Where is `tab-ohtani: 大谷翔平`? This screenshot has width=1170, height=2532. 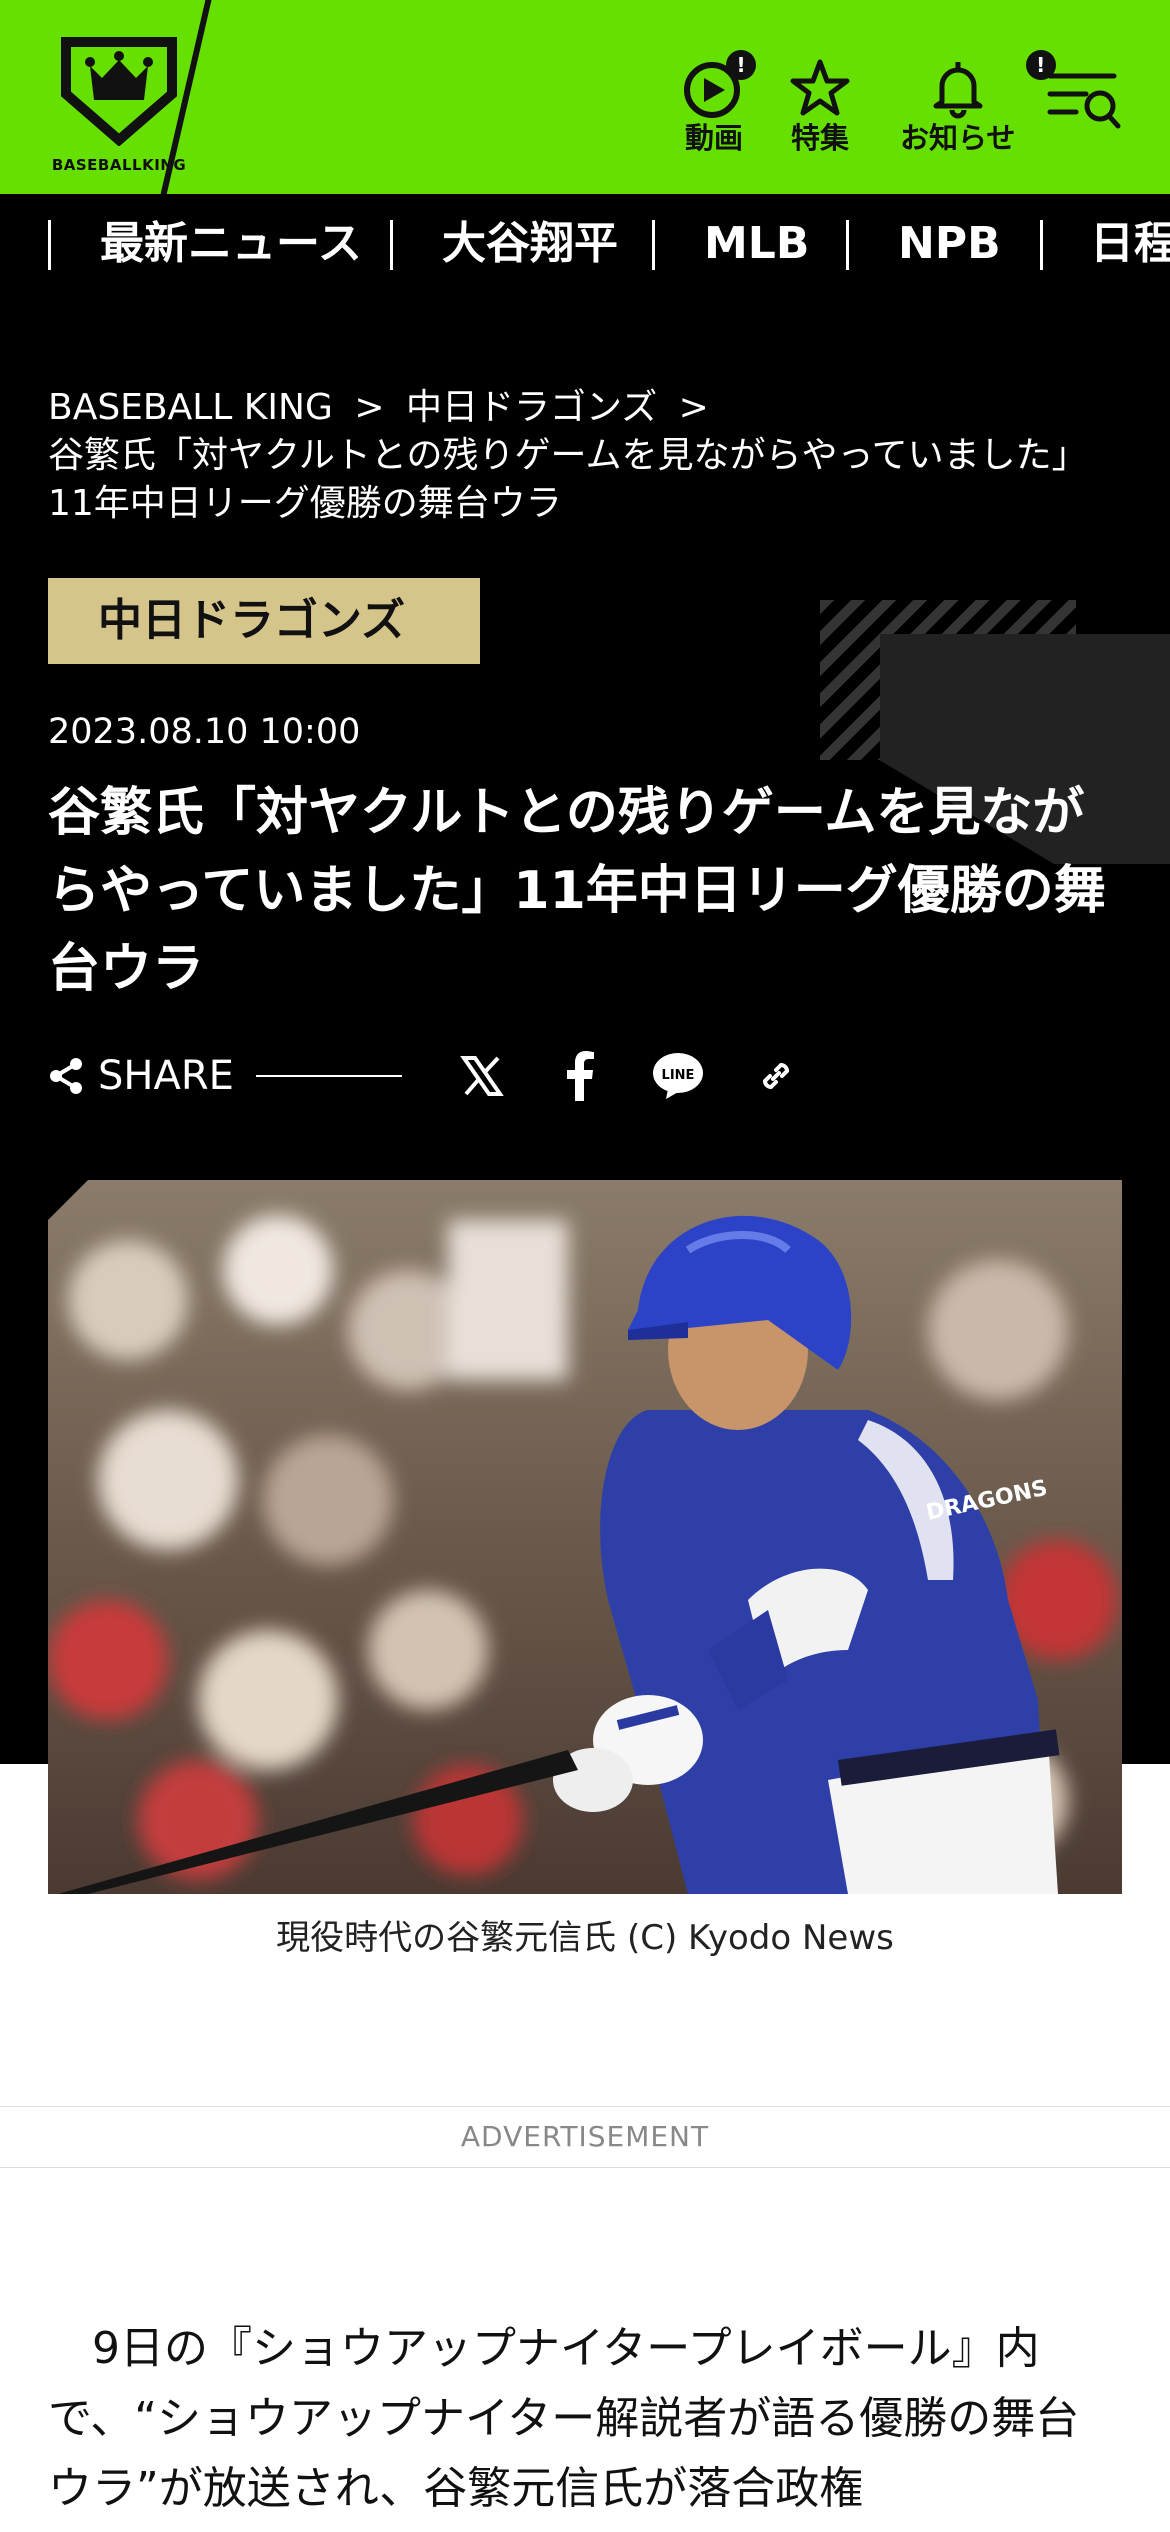 tab-ohtani: 大谷翔平 is located at coordinates (530, 244).